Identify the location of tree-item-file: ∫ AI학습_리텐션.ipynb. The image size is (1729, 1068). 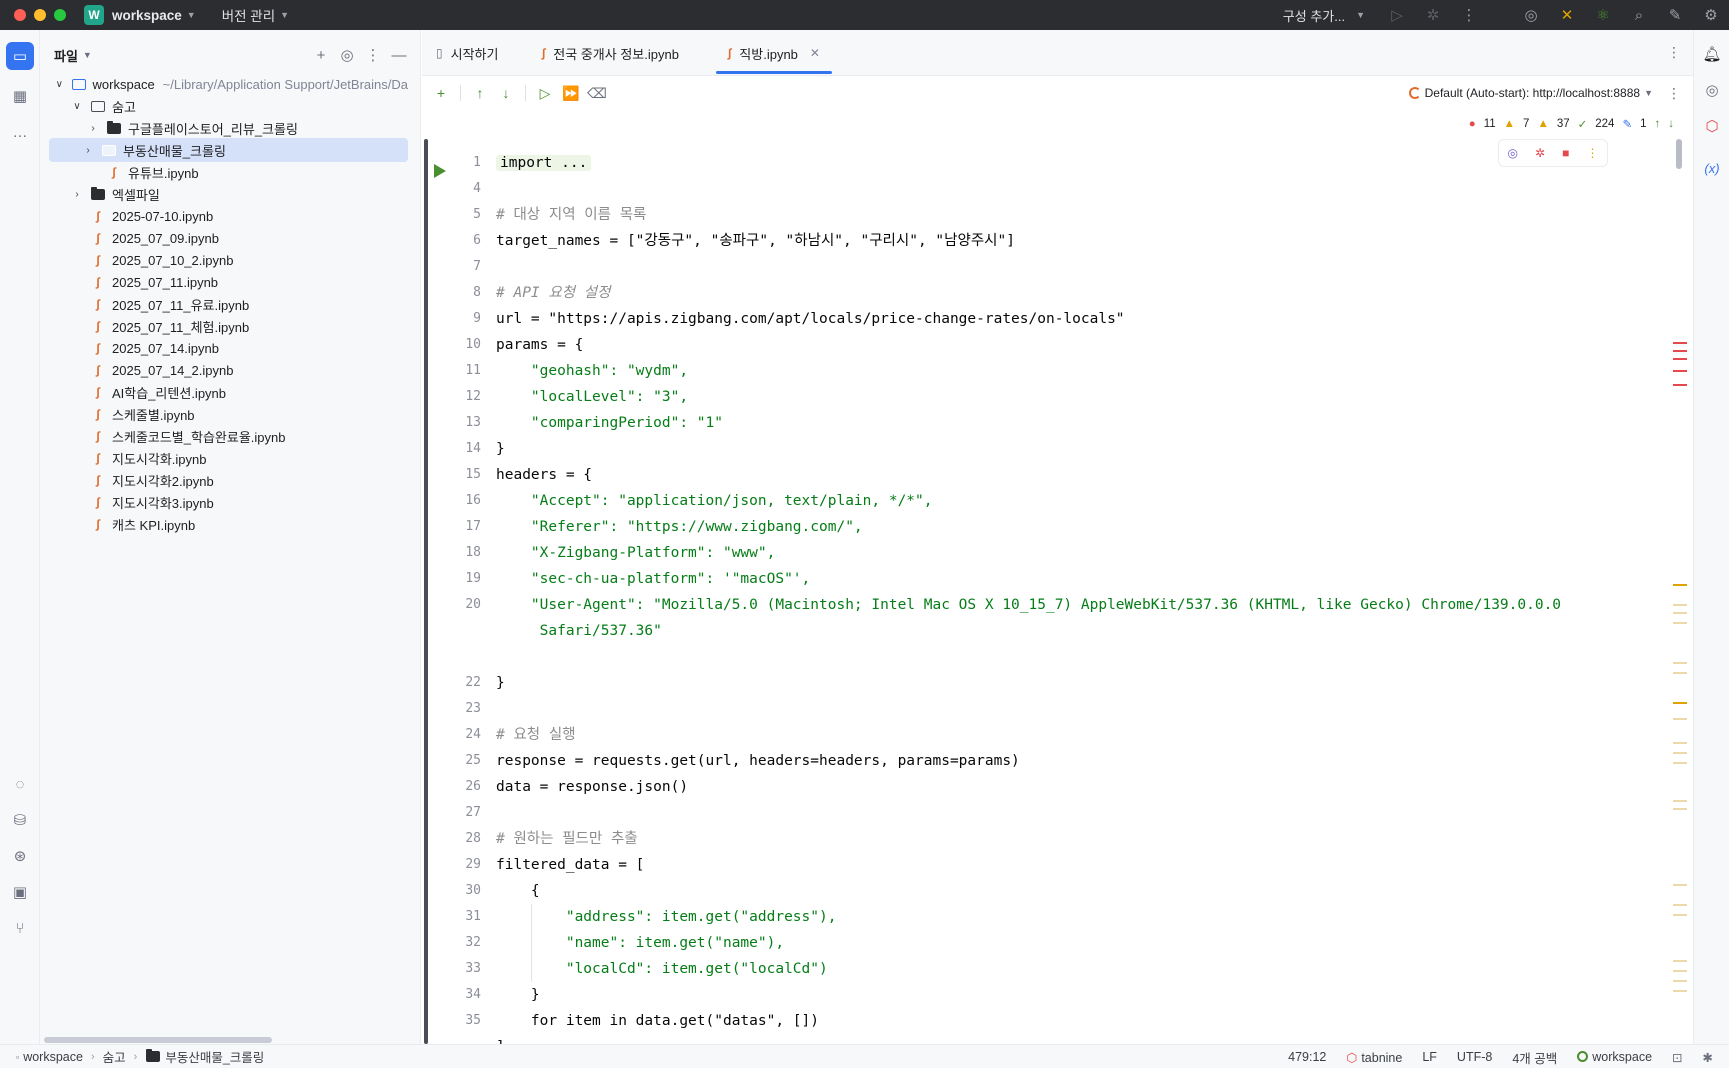
(231, 392).